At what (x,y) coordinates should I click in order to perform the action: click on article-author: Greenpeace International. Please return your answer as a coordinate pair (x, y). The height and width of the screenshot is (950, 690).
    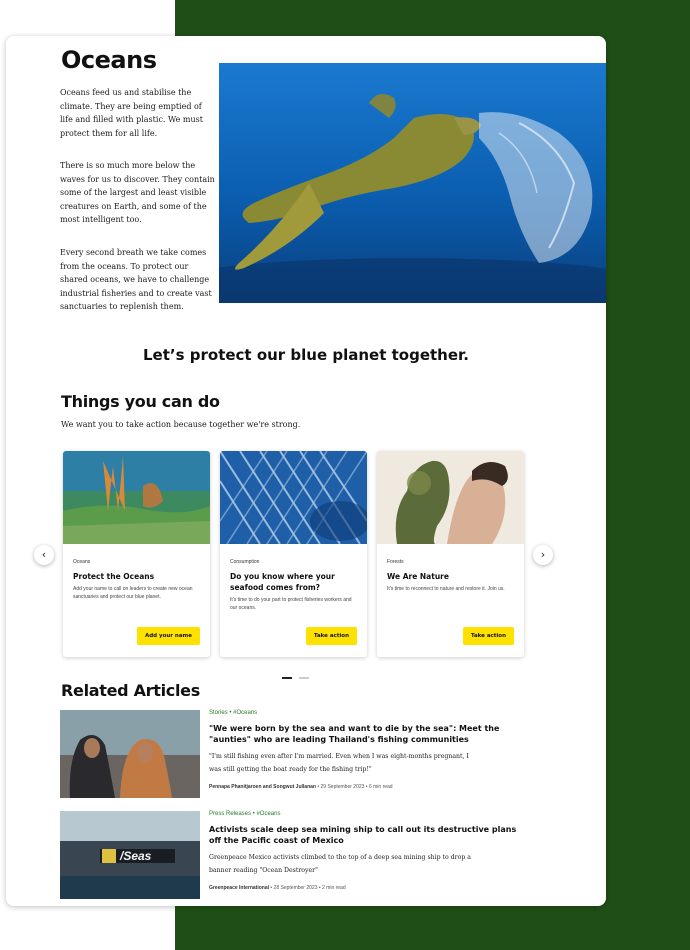
    Looking at the image, I should click on (239, 888).